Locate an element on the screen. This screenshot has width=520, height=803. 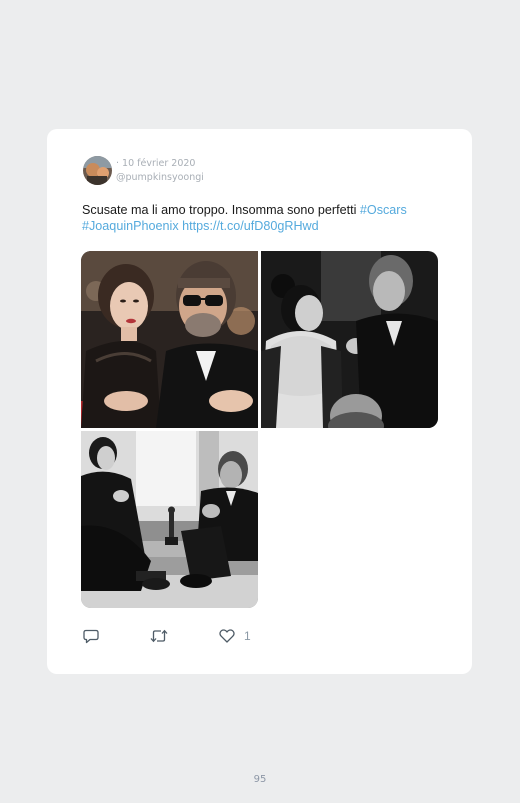
tweet-date: · 10 février 2020 is located at coordinates (160, 164).